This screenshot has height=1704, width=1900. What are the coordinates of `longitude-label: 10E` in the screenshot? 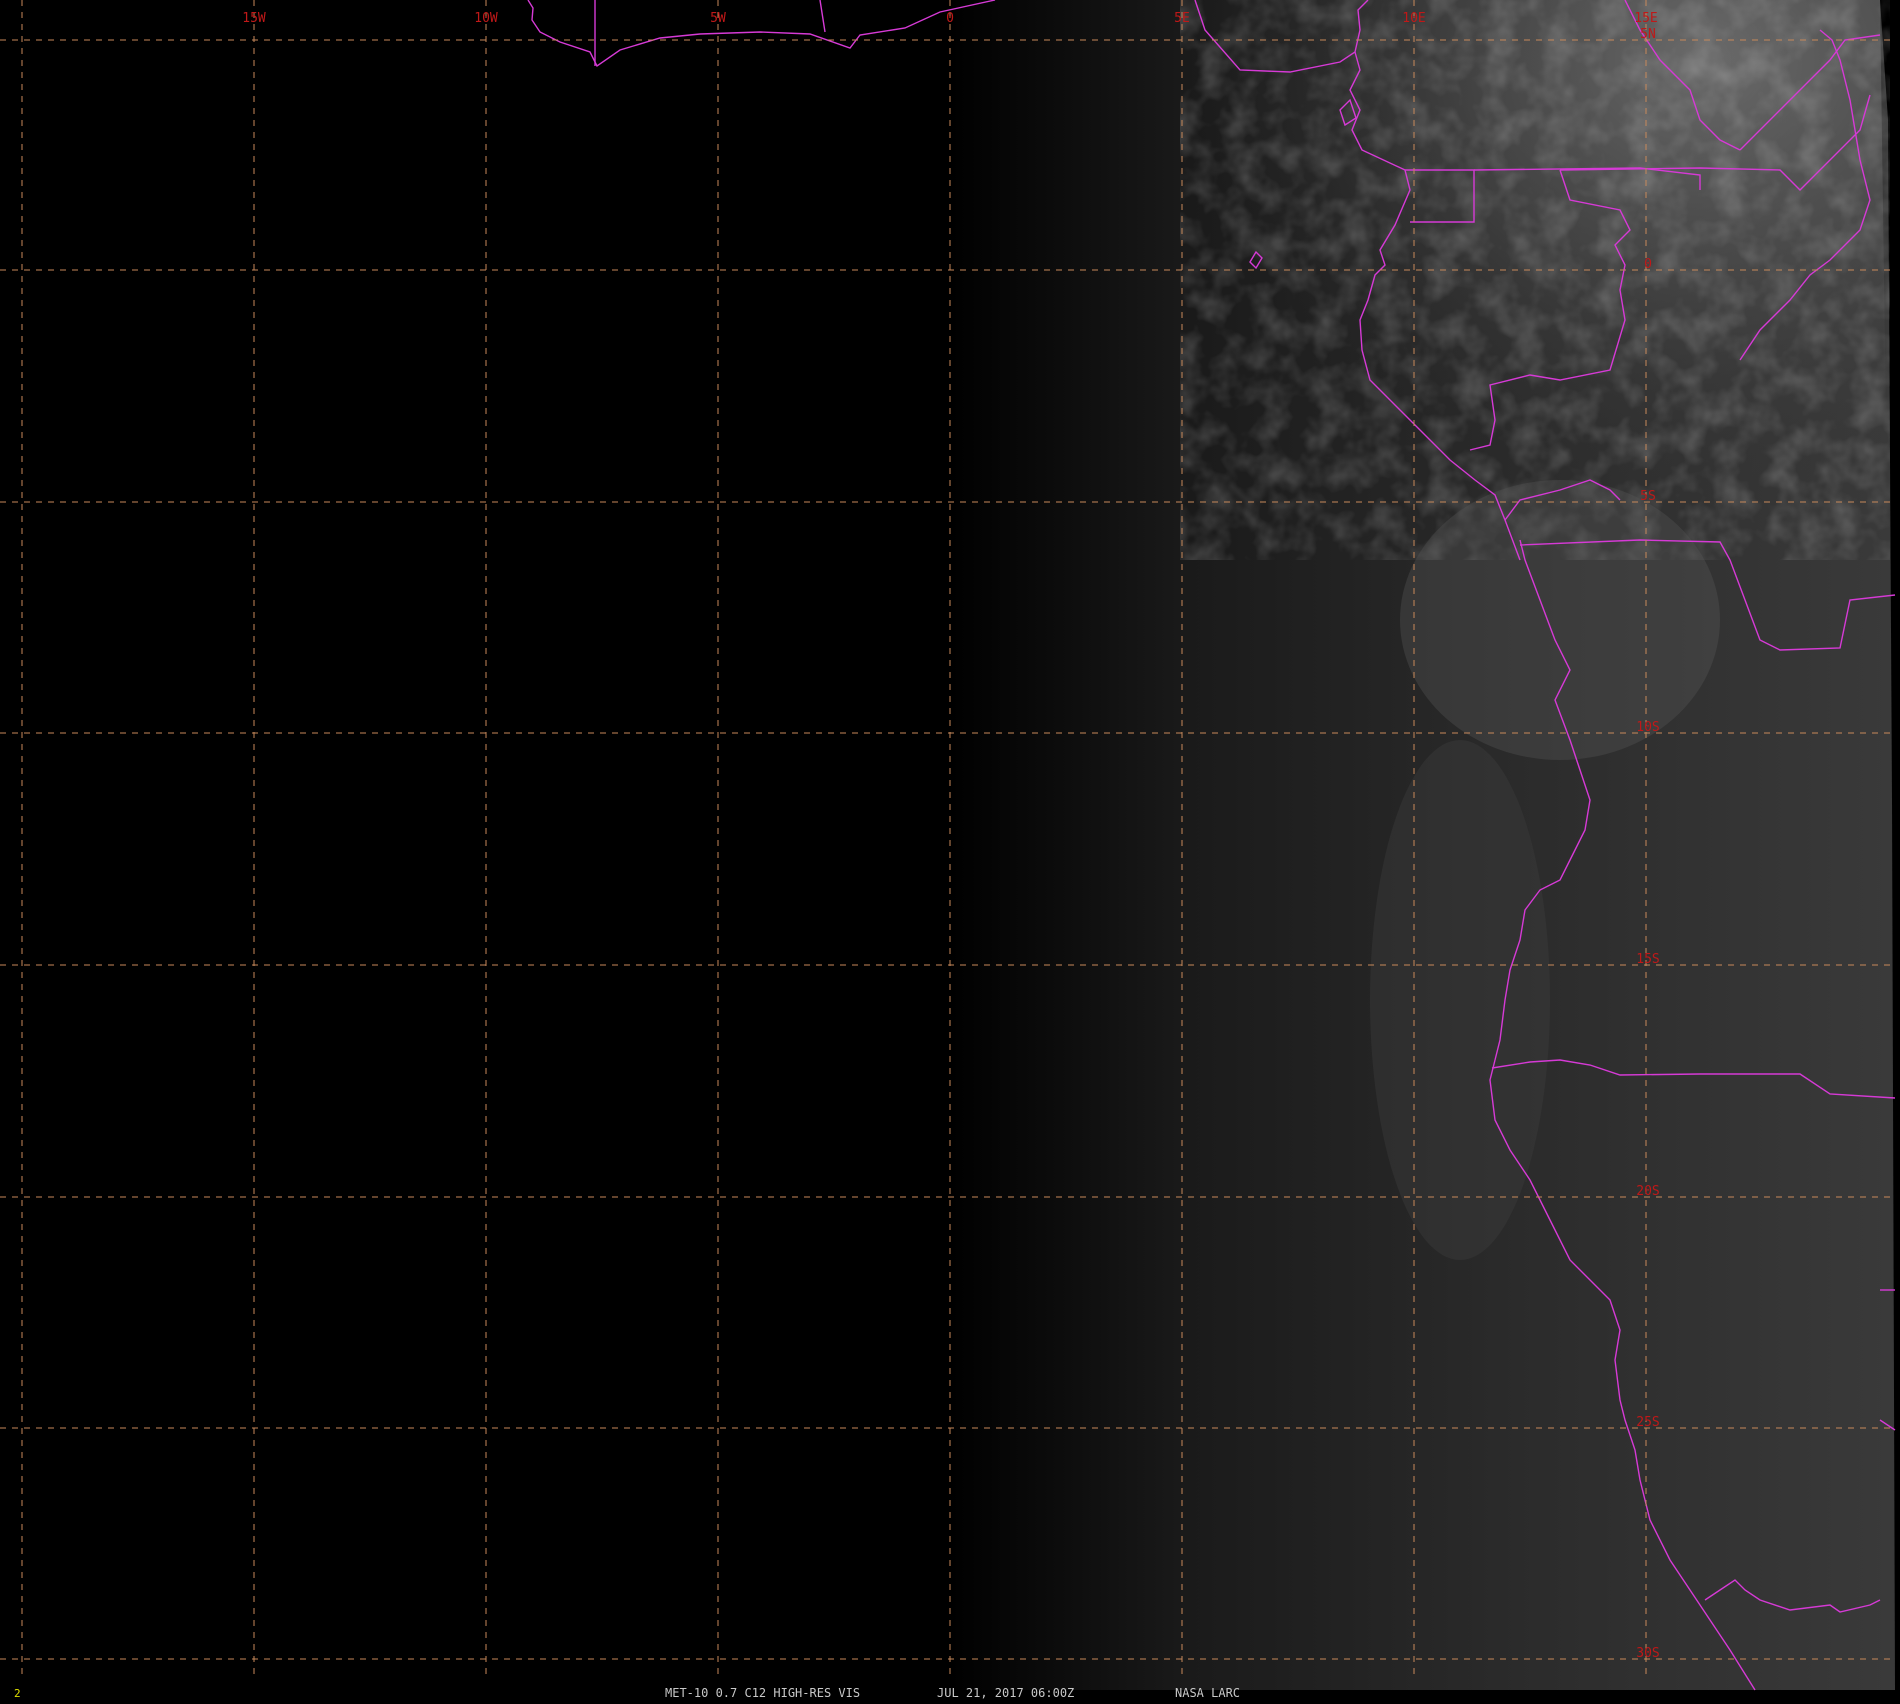 It's located at (1413, 18).